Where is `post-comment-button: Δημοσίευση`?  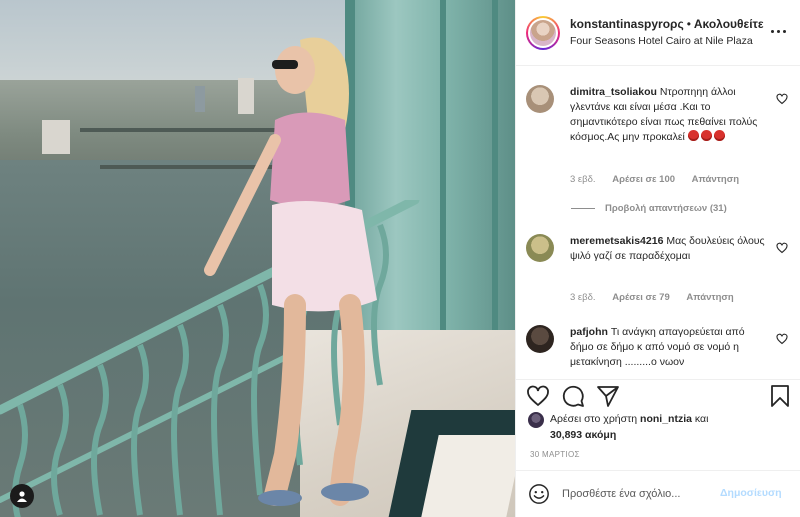
post-comment-button: Δημοσίευση is located at coordinates (751, 493).